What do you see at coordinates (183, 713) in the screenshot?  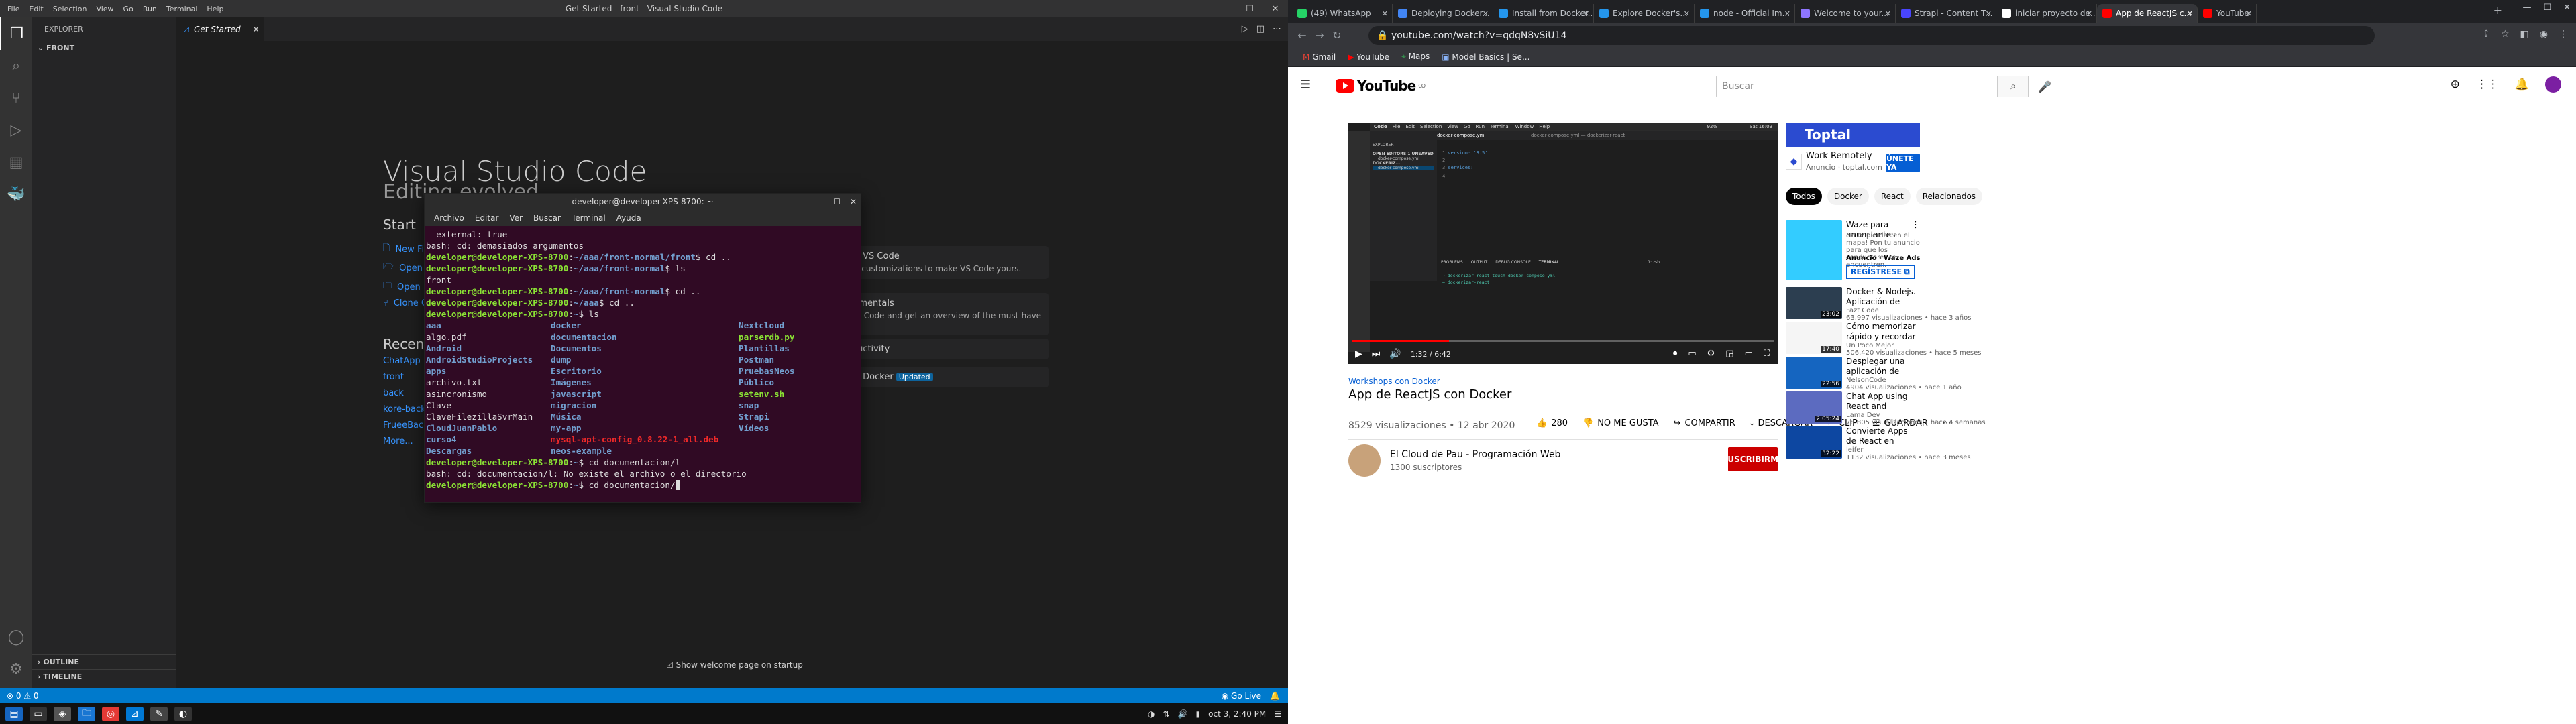 I see `app-icon: ◐` at bounding box center [183, 713].